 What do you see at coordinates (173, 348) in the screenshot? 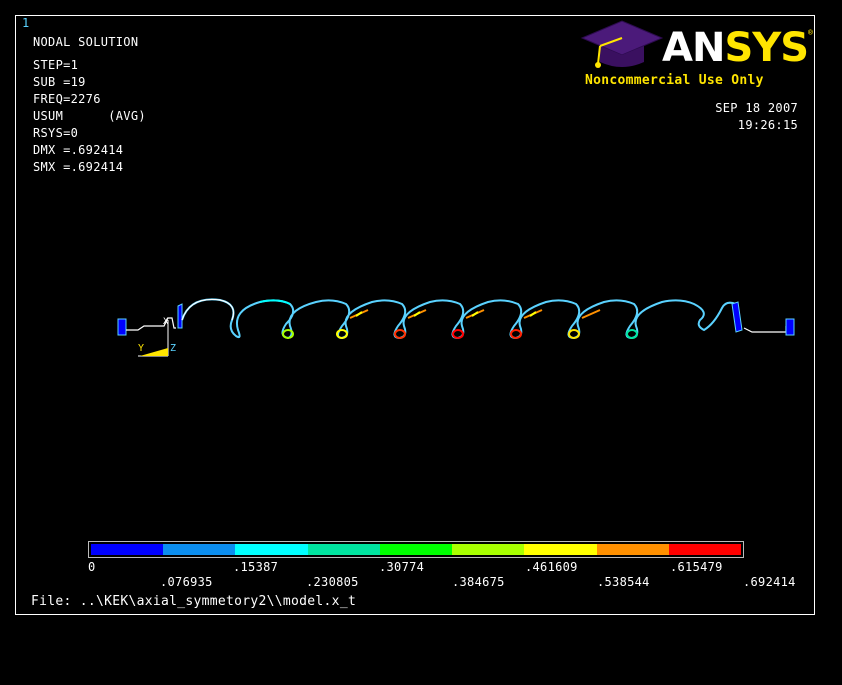
I see `triad-z-label: Z` at bounding box center [173, 348].